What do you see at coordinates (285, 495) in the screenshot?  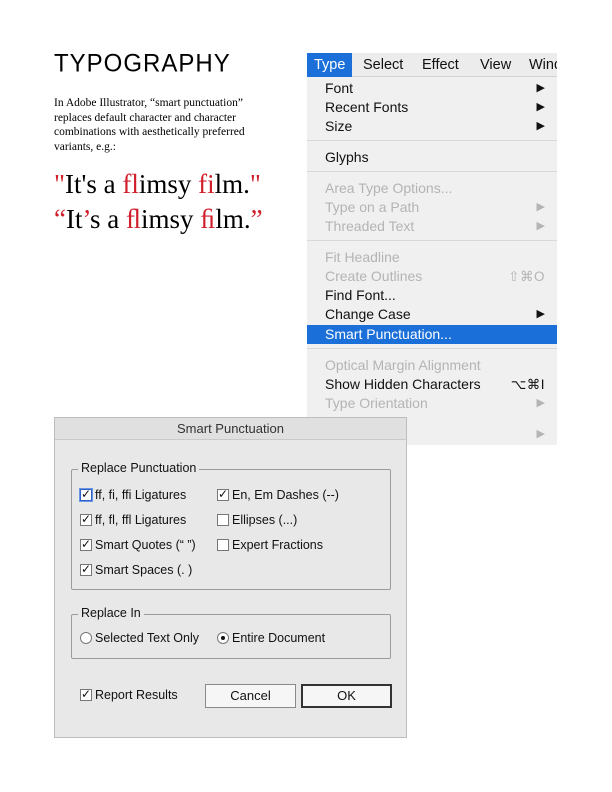 I see `checkbox-label: En, Em Dashes (--)` at bounding box center [285, 495].